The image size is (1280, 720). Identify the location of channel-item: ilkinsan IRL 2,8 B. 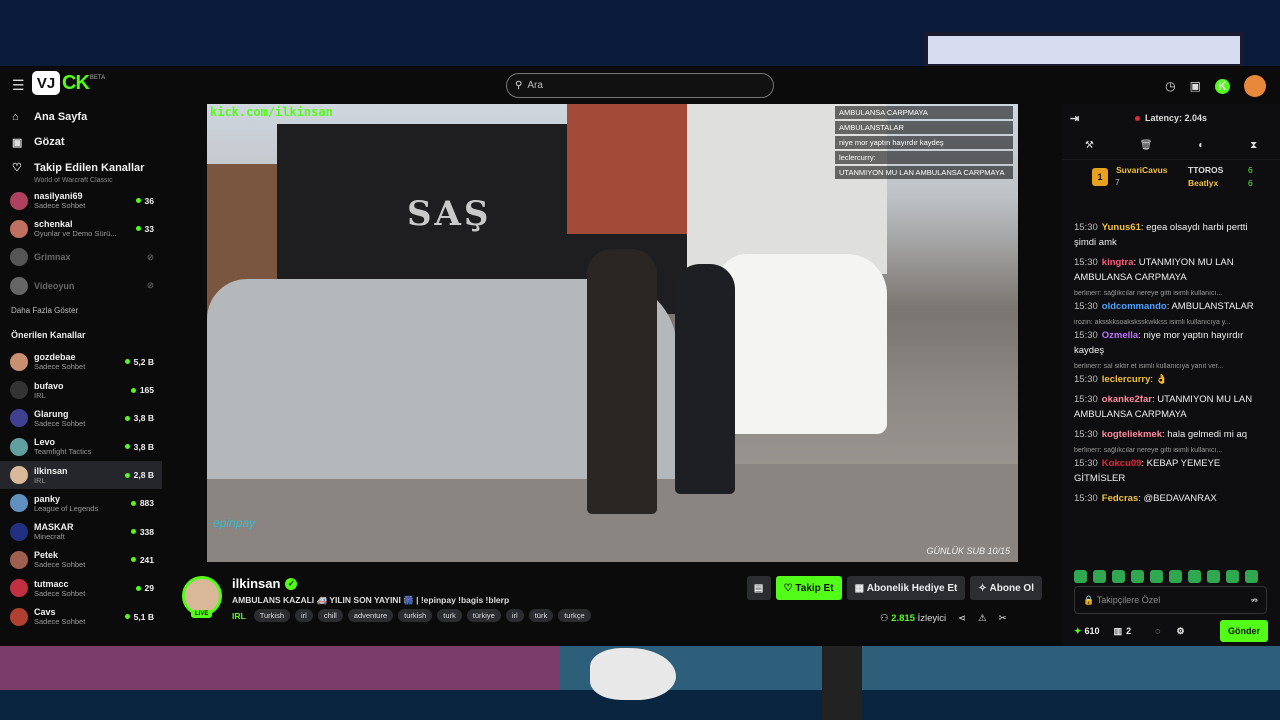
(81, 475).